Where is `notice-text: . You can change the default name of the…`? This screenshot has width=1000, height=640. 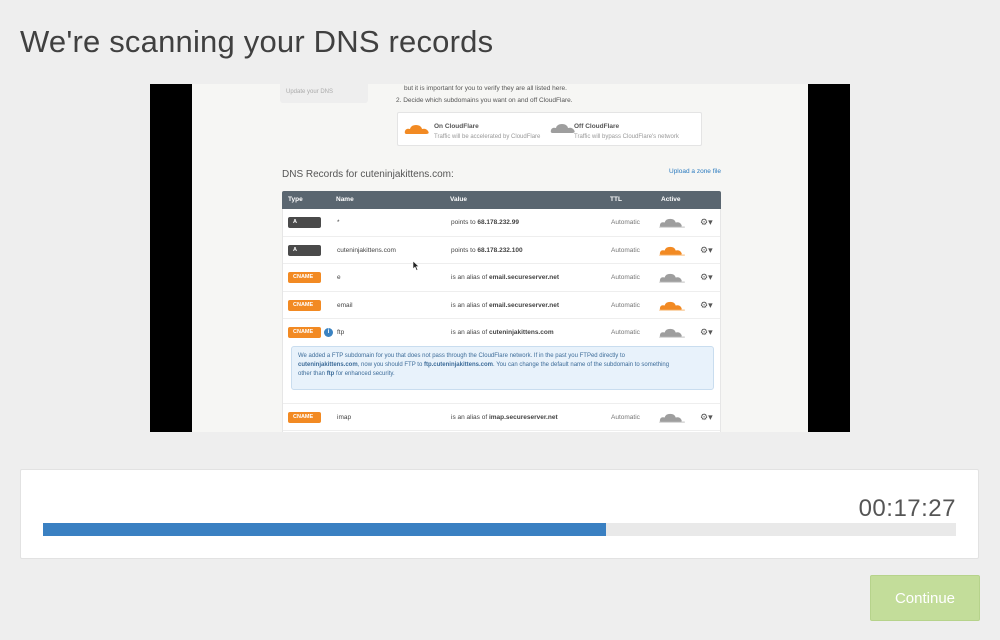 notice-text: . You can change the default name of the… is located at coordinates (581, 365).